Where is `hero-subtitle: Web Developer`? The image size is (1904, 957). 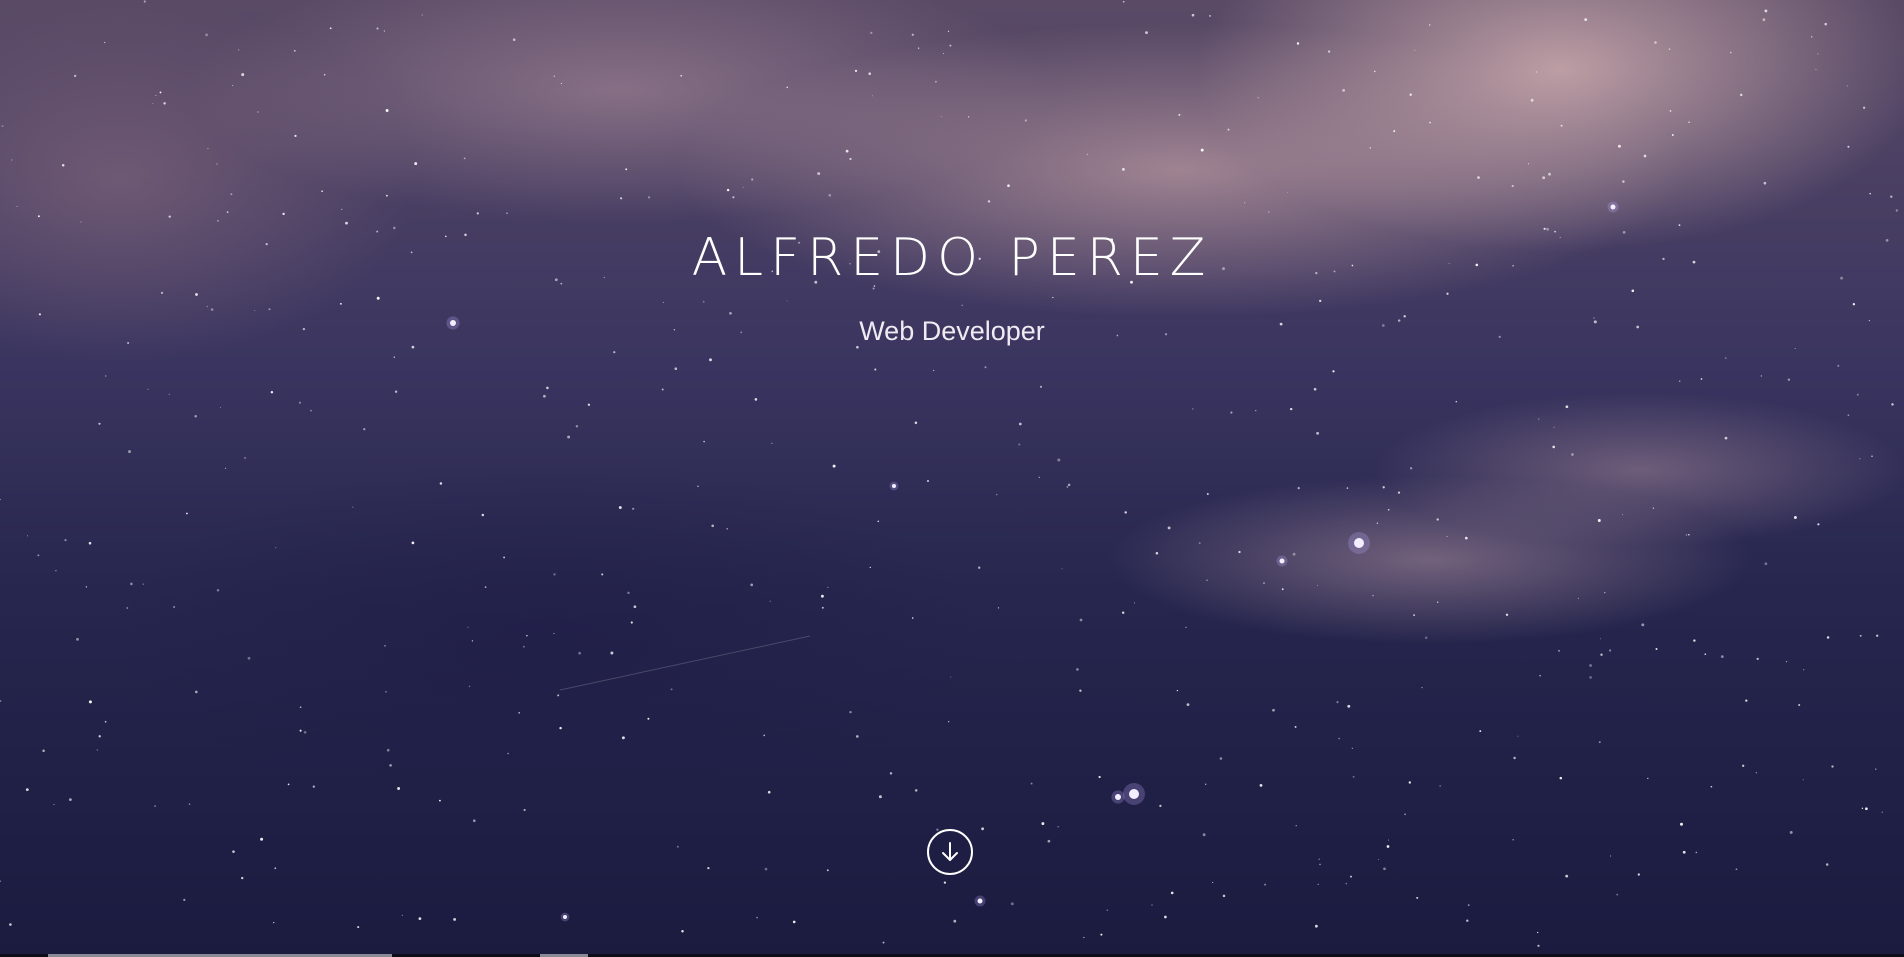
hero-subtitle: Web Developer is located at coordinates (952, 331).